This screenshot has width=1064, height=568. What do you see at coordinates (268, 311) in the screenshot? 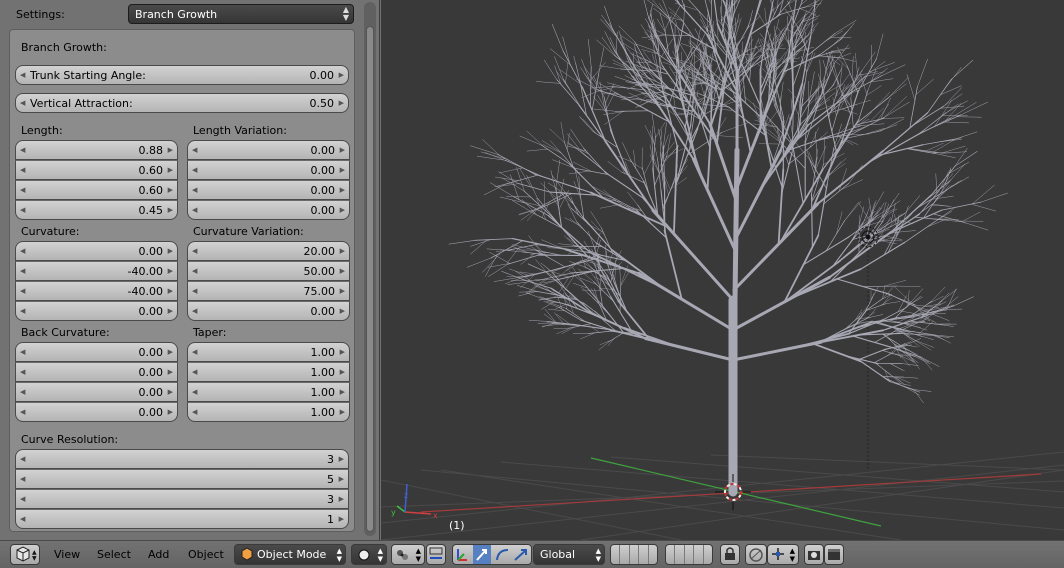
I see `curvature-variation-field: ◀ 0.00 ▶` at bounding box center [268, 311].